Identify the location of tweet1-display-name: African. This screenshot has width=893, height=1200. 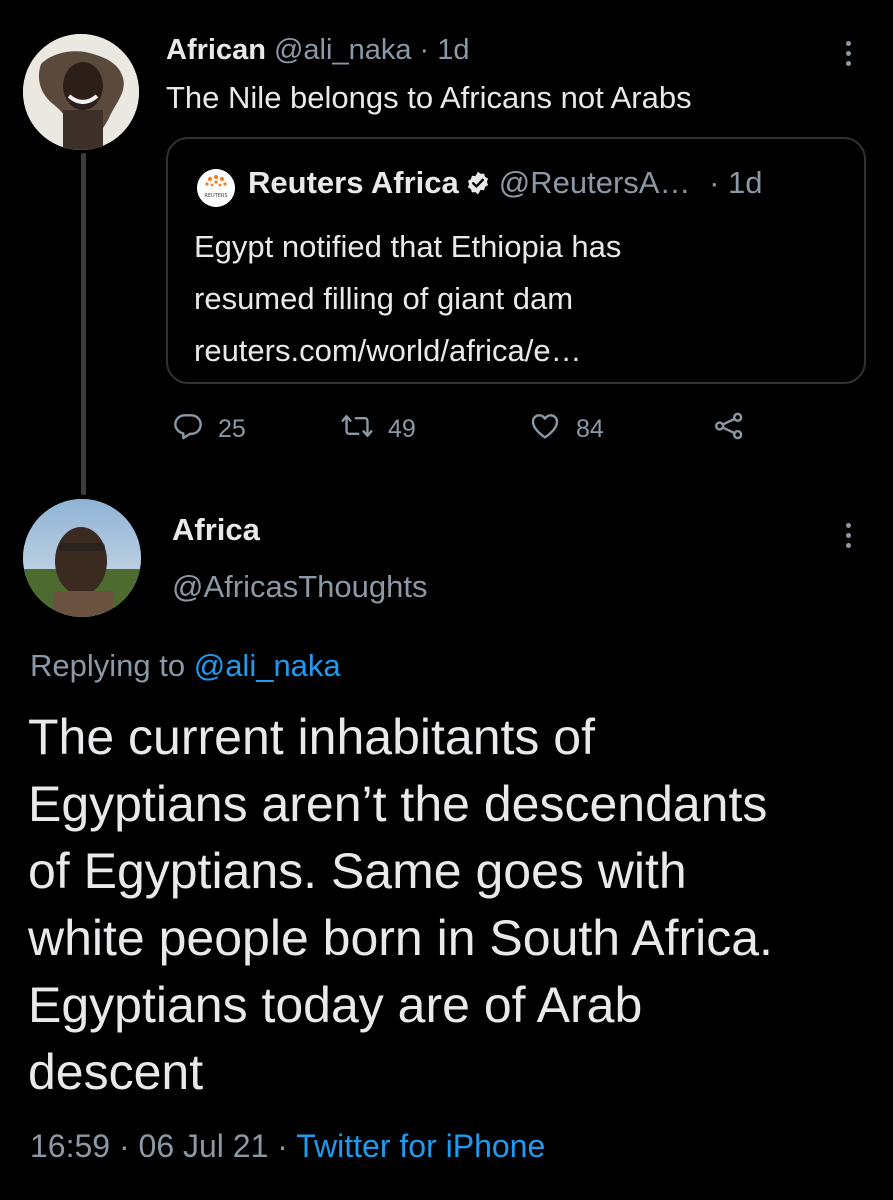
(216, 50).